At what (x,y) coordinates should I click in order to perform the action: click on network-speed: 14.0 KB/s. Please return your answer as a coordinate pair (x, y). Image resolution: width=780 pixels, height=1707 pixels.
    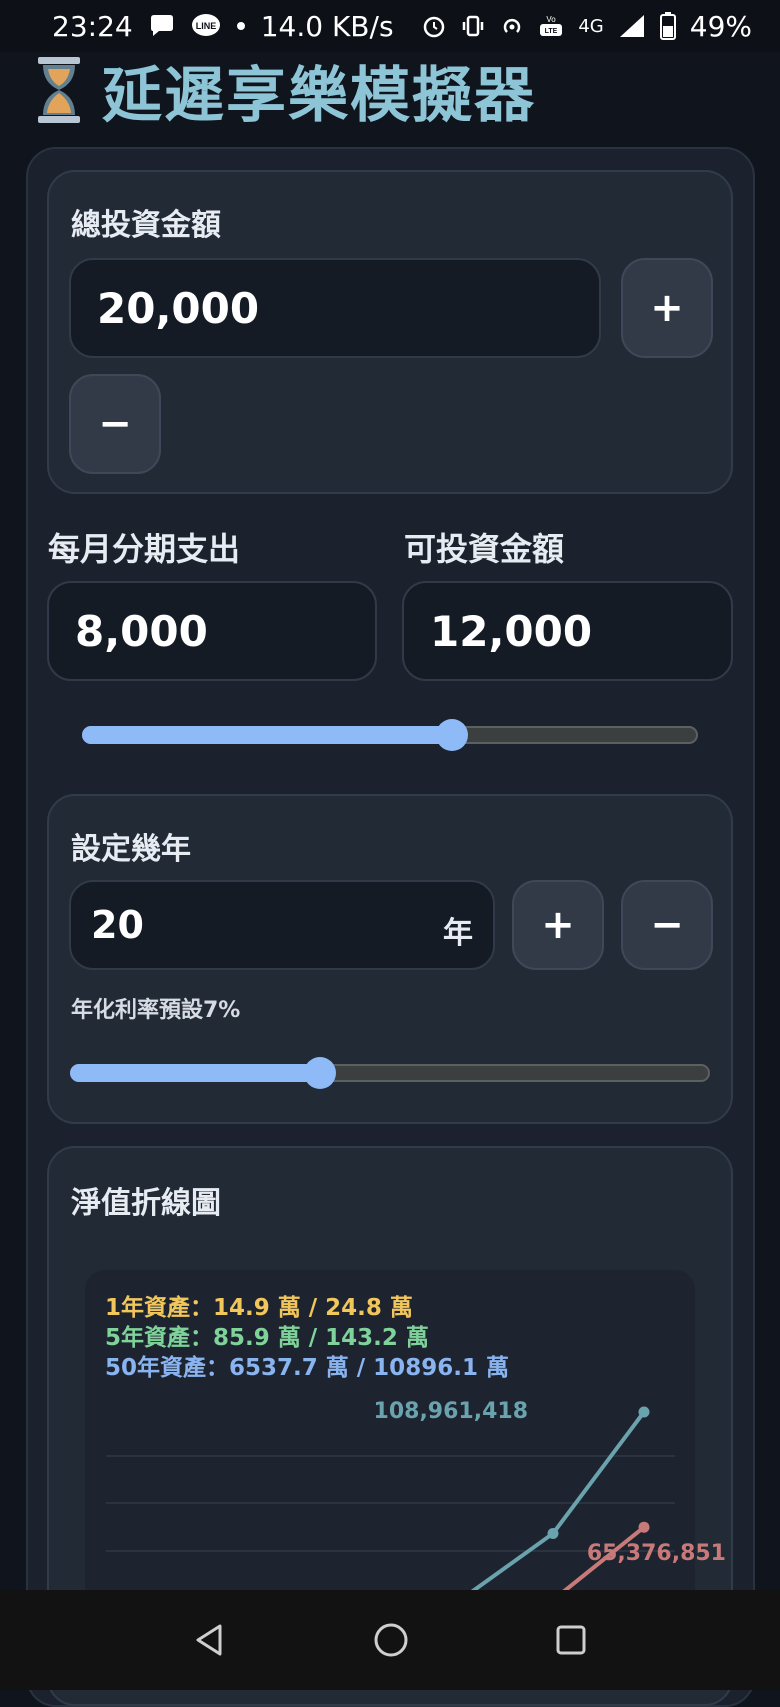
    Looking at the image, I should click on (327, 26).